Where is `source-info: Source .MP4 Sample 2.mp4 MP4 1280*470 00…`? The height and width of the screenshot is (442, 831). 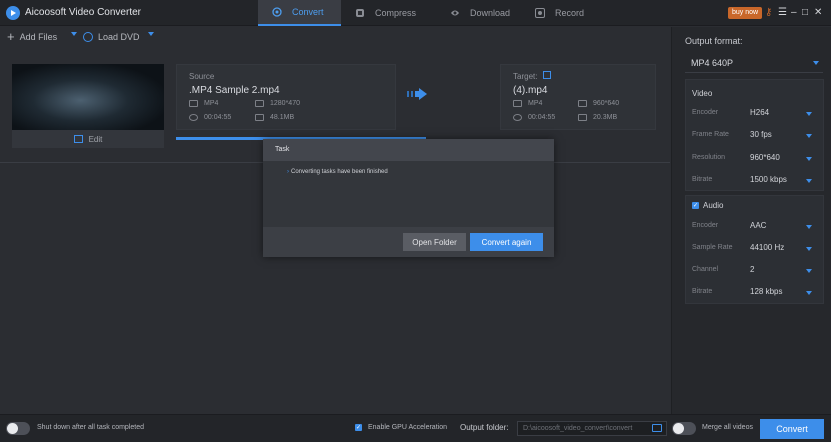
source-info: Source .MP4 Sample 2.mp4 MP4 1280*470 00… is located at coordinates (286, 97).